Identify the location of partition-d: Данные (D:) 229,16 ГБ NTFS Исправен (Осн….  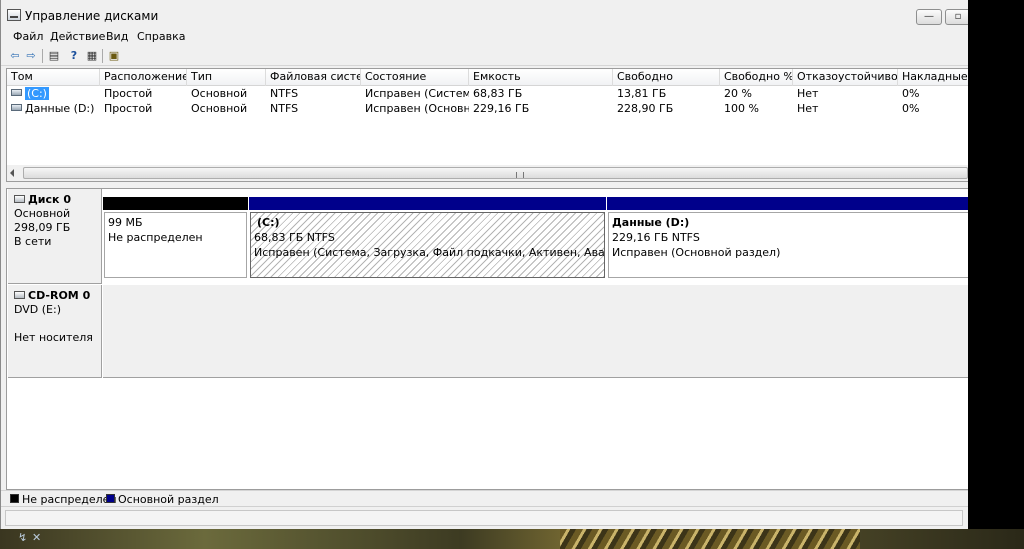
(787, 238).